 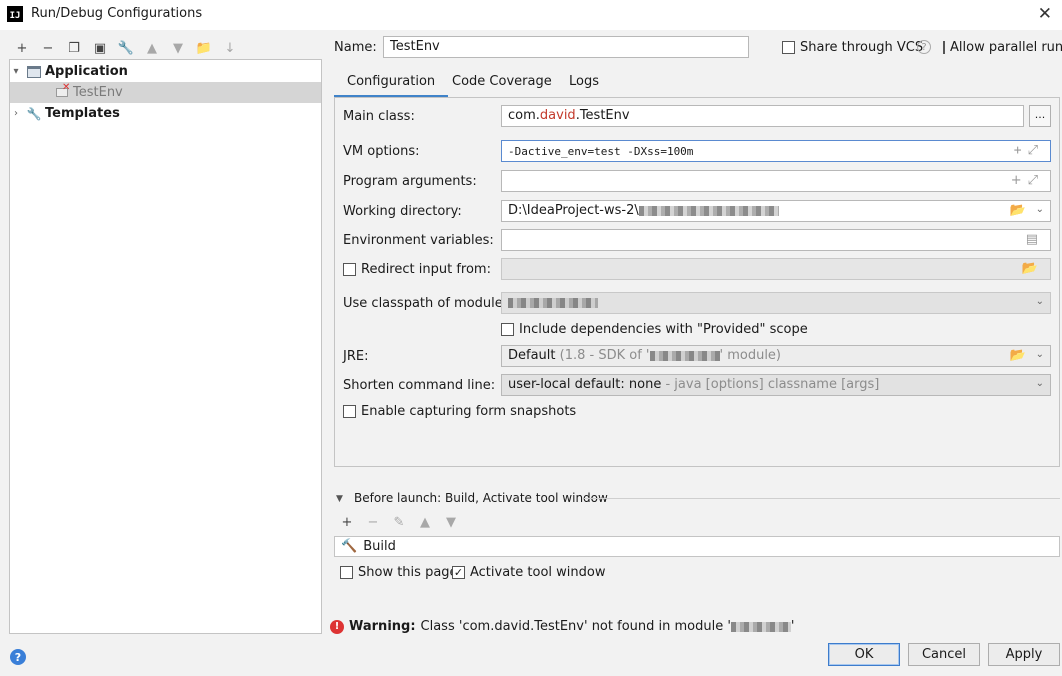 I want to click on collapse-arrow-icon: ▼, so click(x=339, y=499).